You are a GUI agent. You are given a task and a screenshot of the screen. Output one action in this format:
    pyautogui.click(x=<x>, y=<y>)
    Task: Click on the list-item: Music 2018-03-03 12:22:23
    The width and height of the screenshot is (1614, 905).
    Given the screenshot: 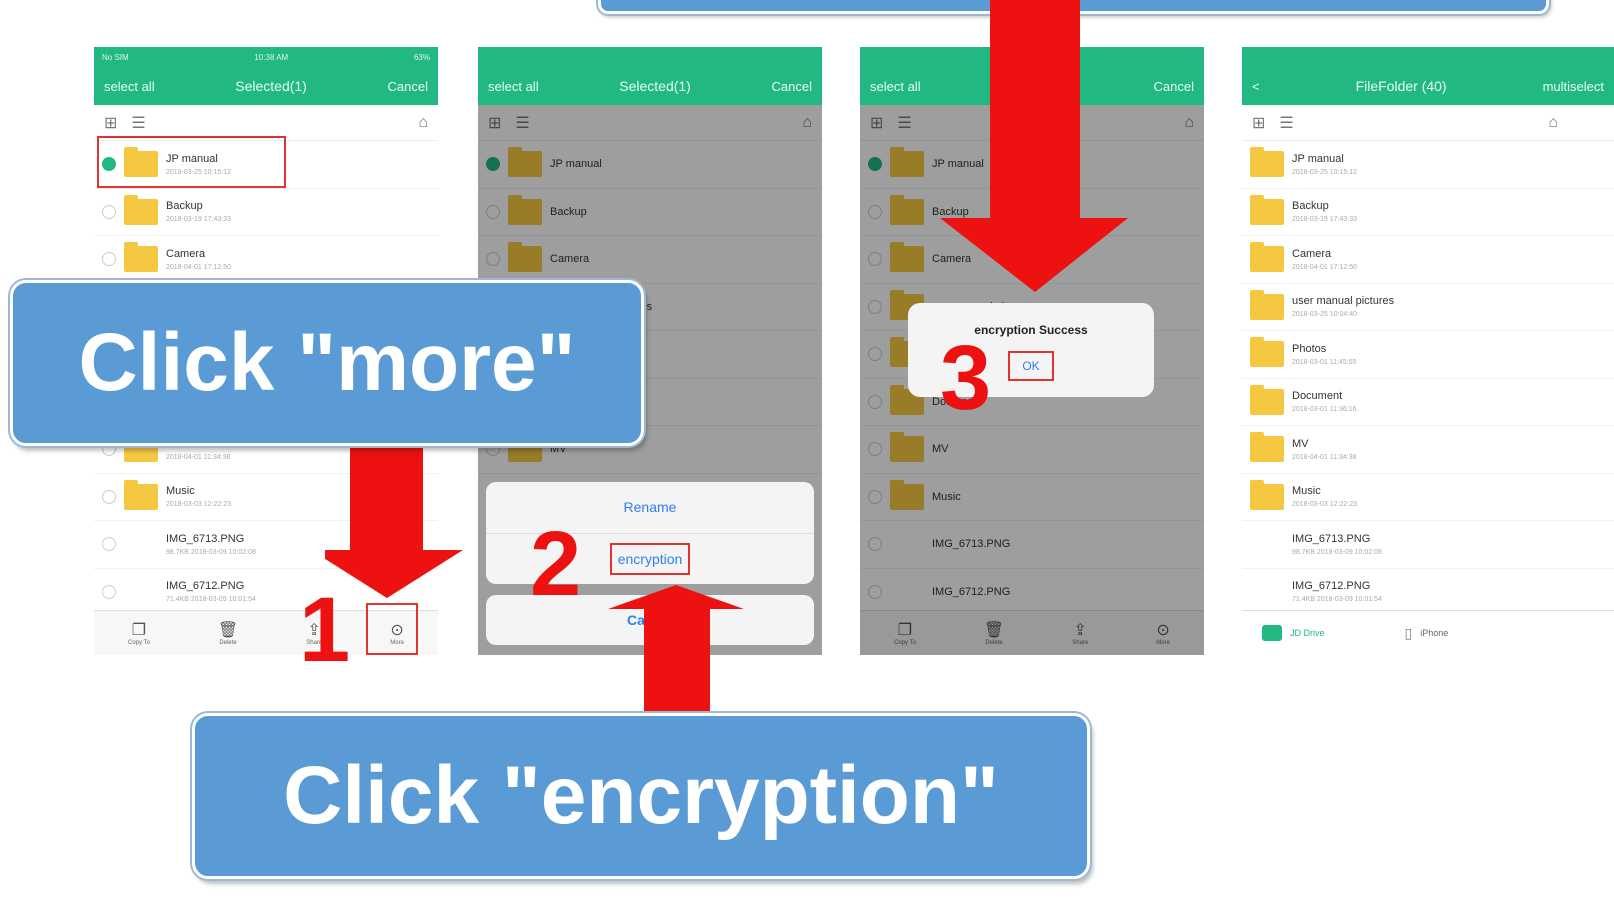 What is the action you would take?
    pyautogui.click(x=1428, y=497)
    